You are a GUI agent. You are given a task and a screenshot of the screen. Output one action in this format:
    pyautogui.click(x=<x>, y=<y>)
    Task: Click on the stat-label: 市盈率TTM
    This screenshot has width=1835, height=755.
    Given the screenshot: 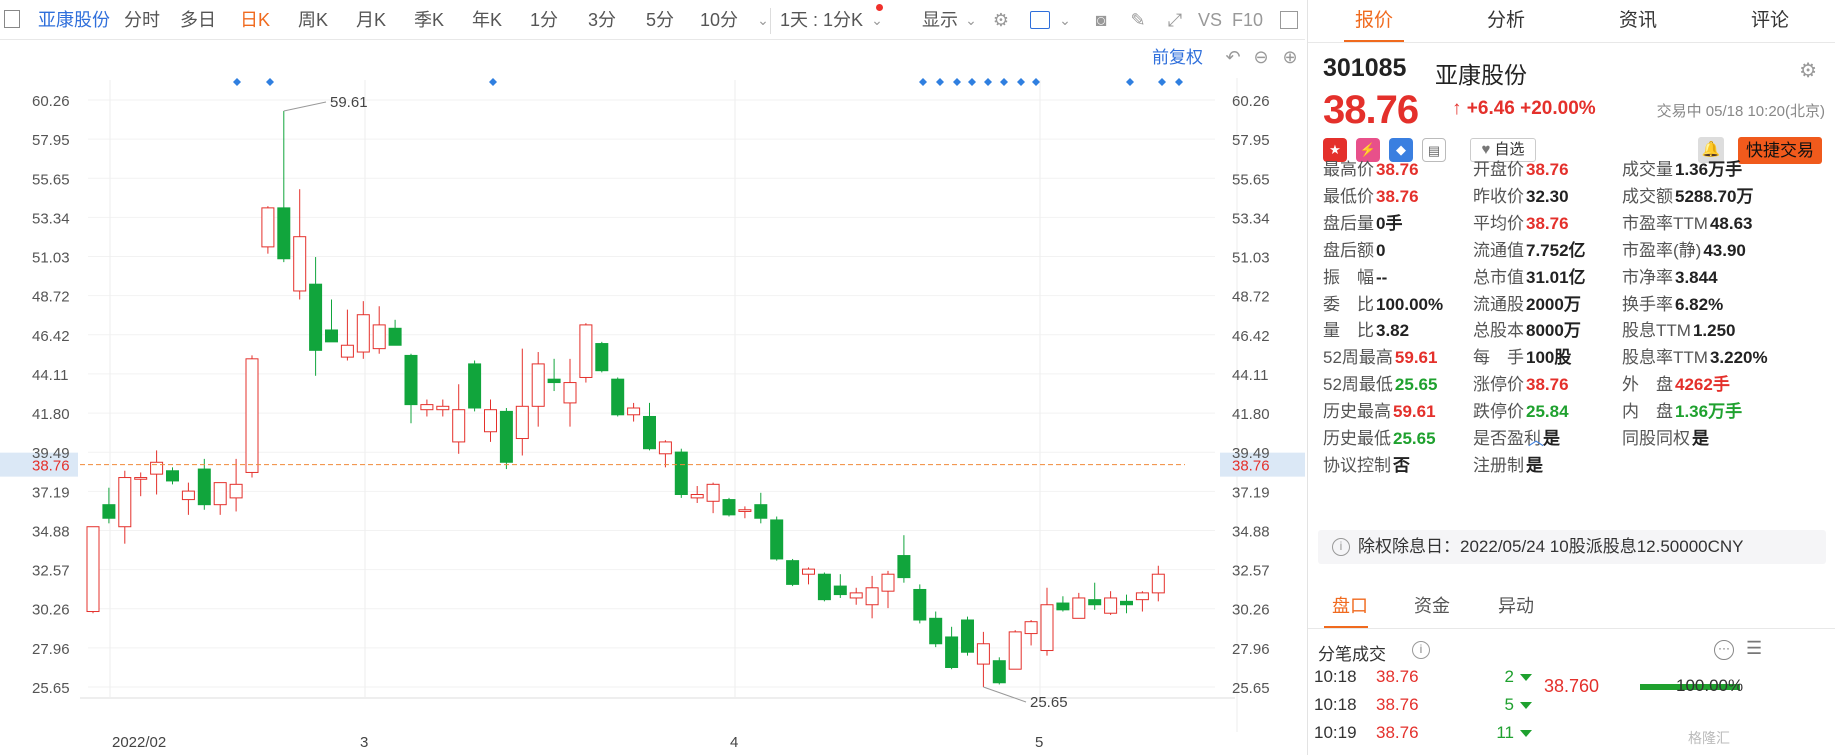 What is the action you would take?
    pyautogui.click(x=1665, y=223)
    